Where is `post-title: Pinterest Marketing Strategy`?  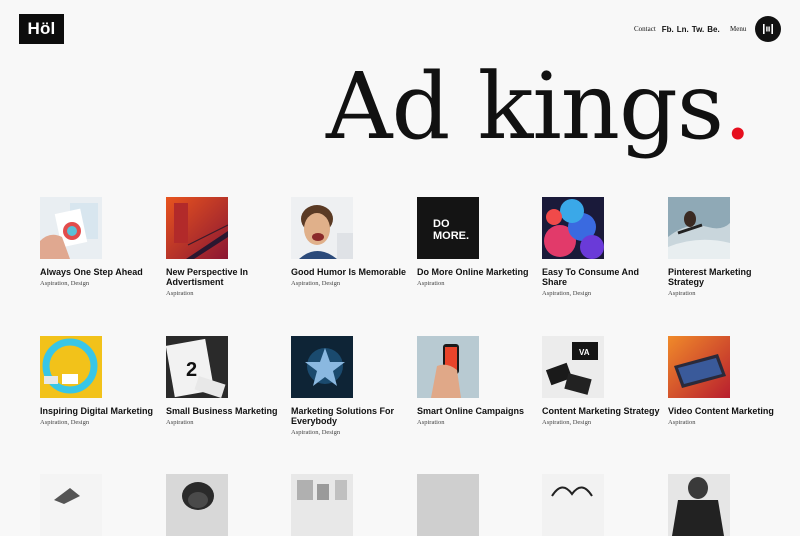 post-title: Pinterest Marketing Strategy is located at coordinates (728, 277).